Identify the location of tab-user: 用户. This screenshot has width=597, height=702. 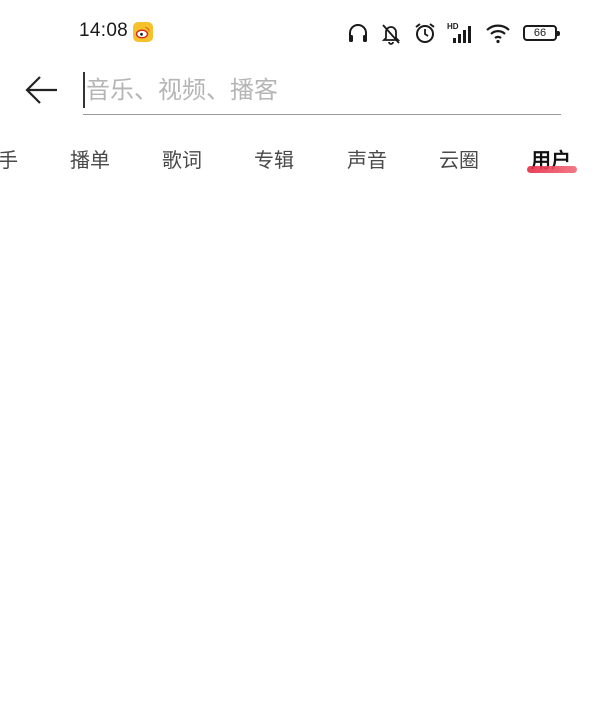
(551, 160).